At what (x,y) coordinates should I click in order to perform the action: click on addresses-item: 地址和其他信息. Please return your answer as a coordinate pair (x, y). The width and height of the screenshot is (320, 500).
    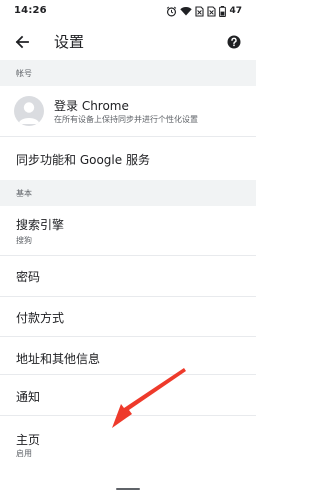
    Looking at the image, I should click on (128, 358).